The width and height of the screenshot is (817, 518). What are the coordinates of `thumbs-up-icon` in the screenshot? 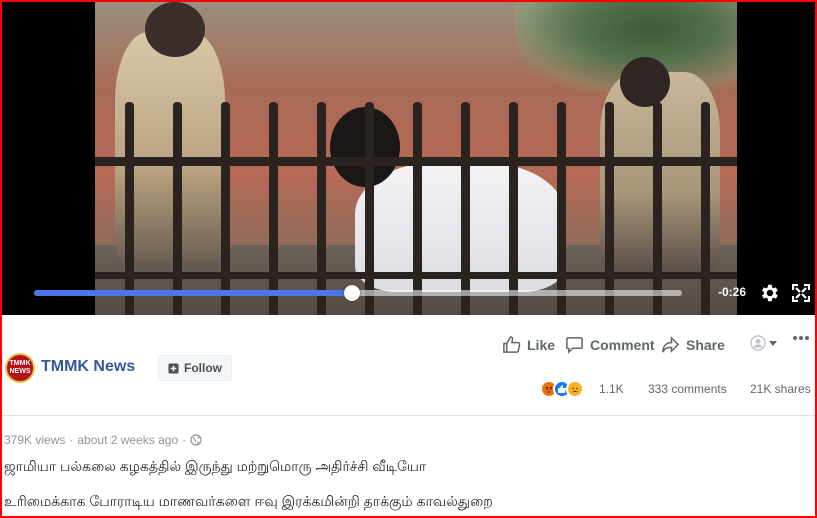 It's located at (511, 344).